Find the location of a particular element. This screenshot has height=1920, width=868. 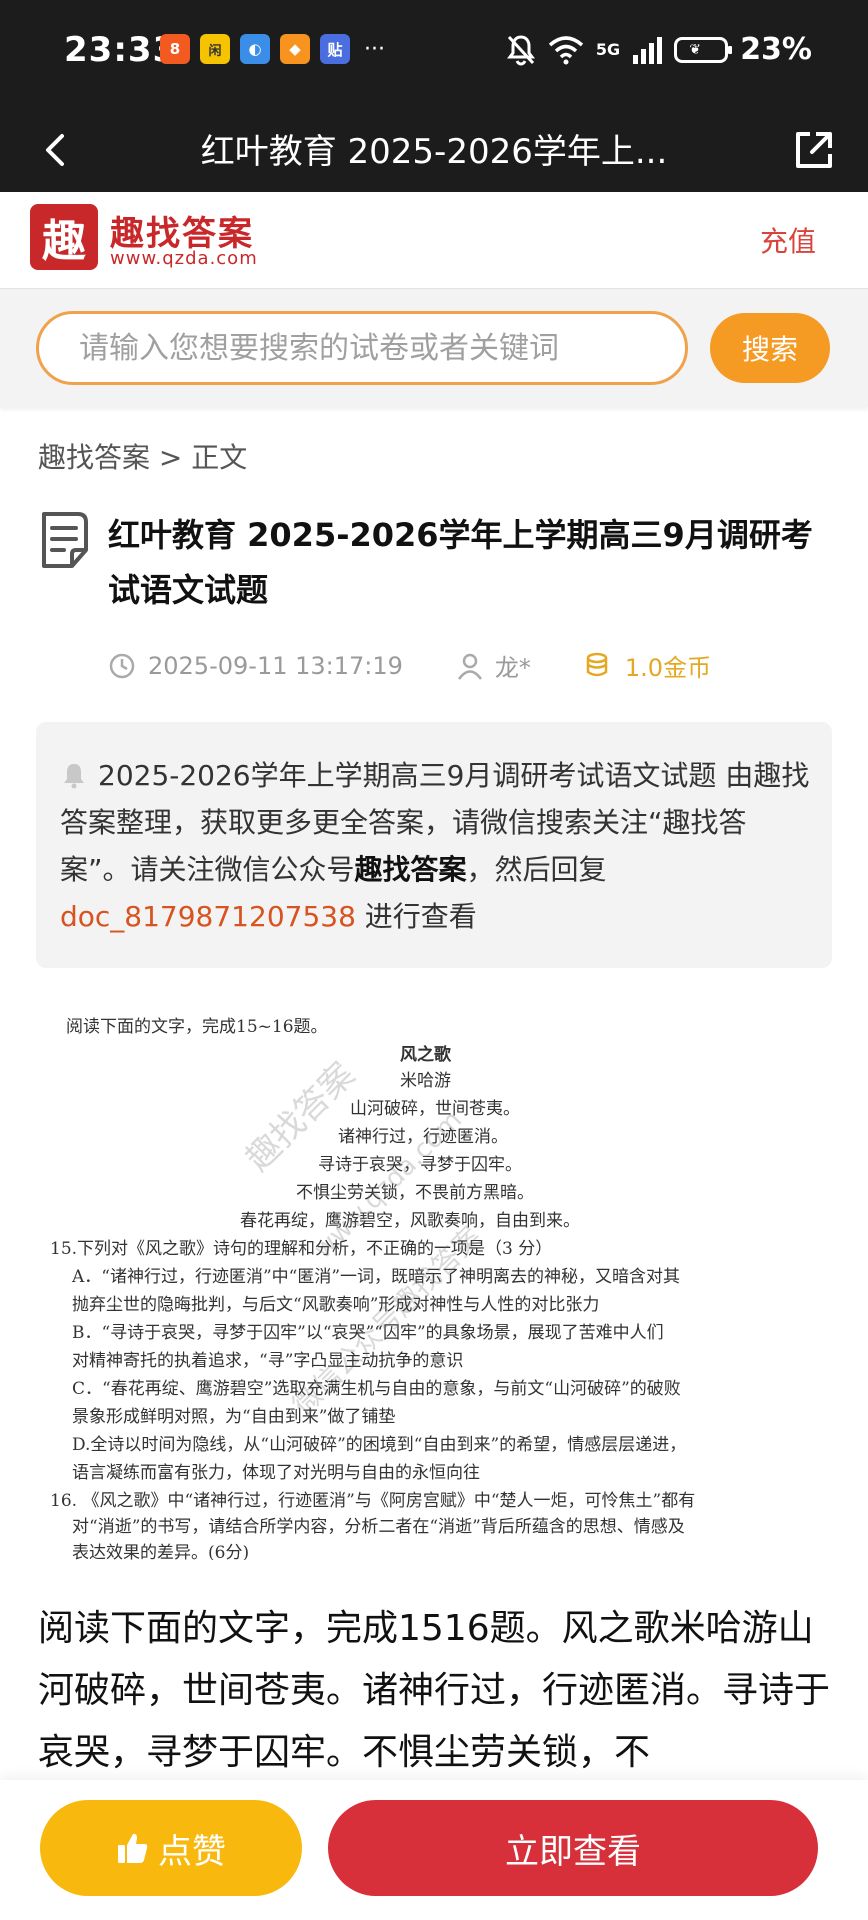

option-c-1: C．“春花再绽、鹰游碧空”选取充满生机与自由的意象，与前文“山河破碎”的破败 is located at coordinates (376, 1389).